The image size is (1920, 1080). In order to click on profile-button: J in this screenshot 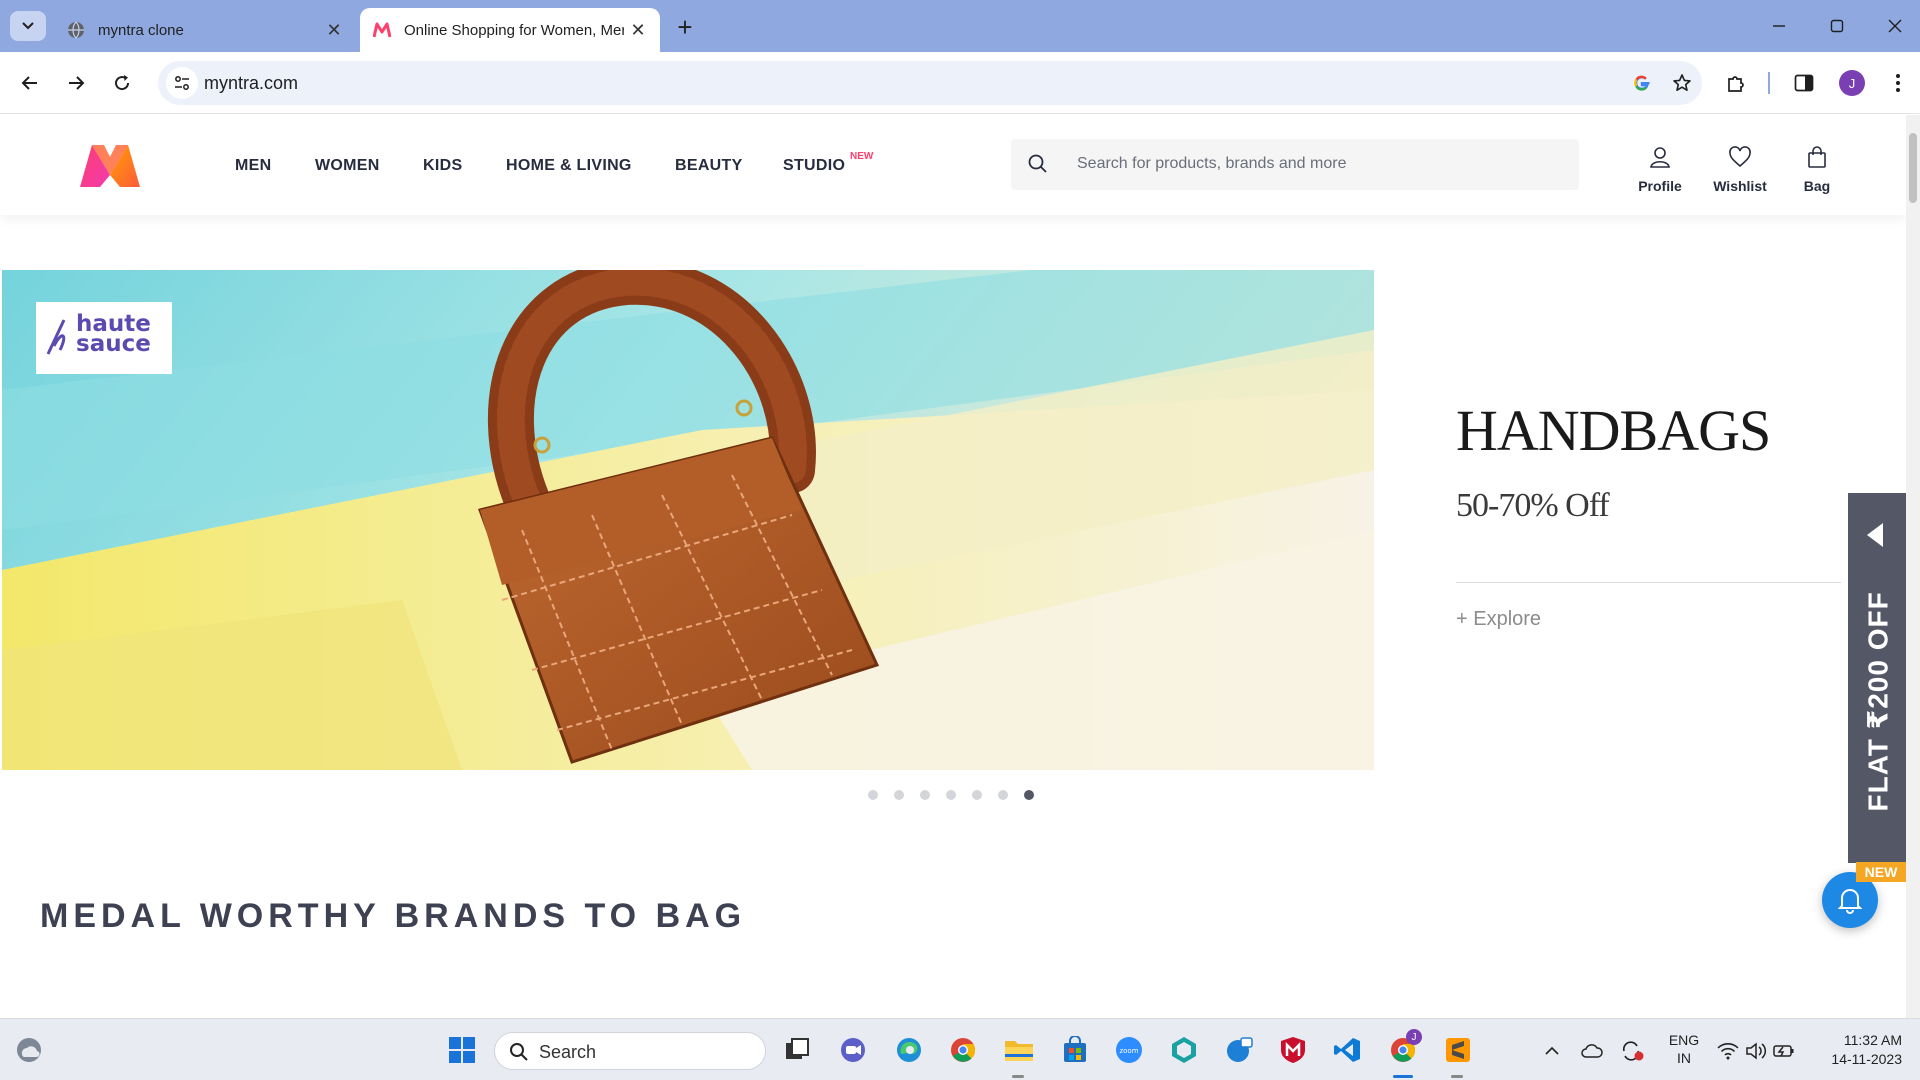, I will do `click(1852, 83)`.